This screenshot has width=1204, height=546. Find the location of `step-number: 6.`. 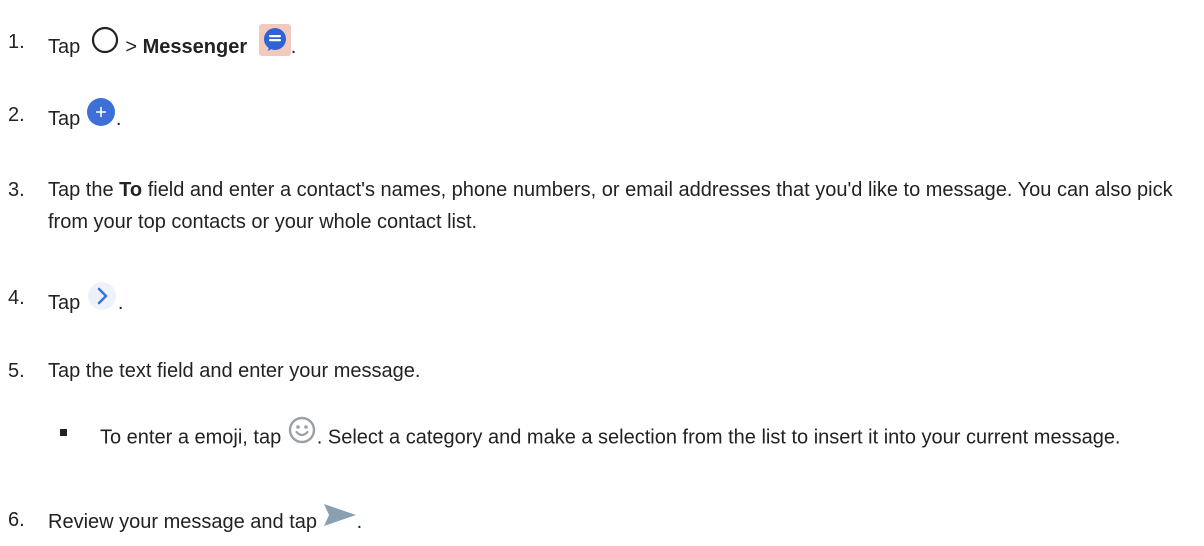

step-number: 6. is located at coordinates (16, 520).